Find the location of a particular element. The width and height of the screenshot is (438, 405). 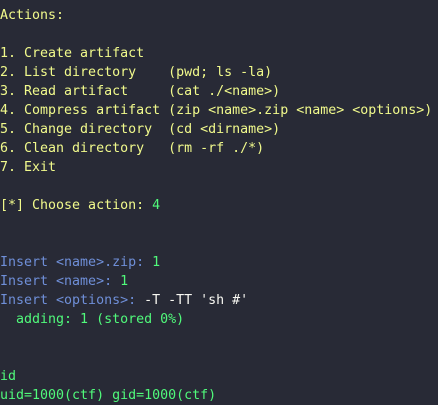

terminal-text: Insert <name>: is located at coordinates (60, 281).